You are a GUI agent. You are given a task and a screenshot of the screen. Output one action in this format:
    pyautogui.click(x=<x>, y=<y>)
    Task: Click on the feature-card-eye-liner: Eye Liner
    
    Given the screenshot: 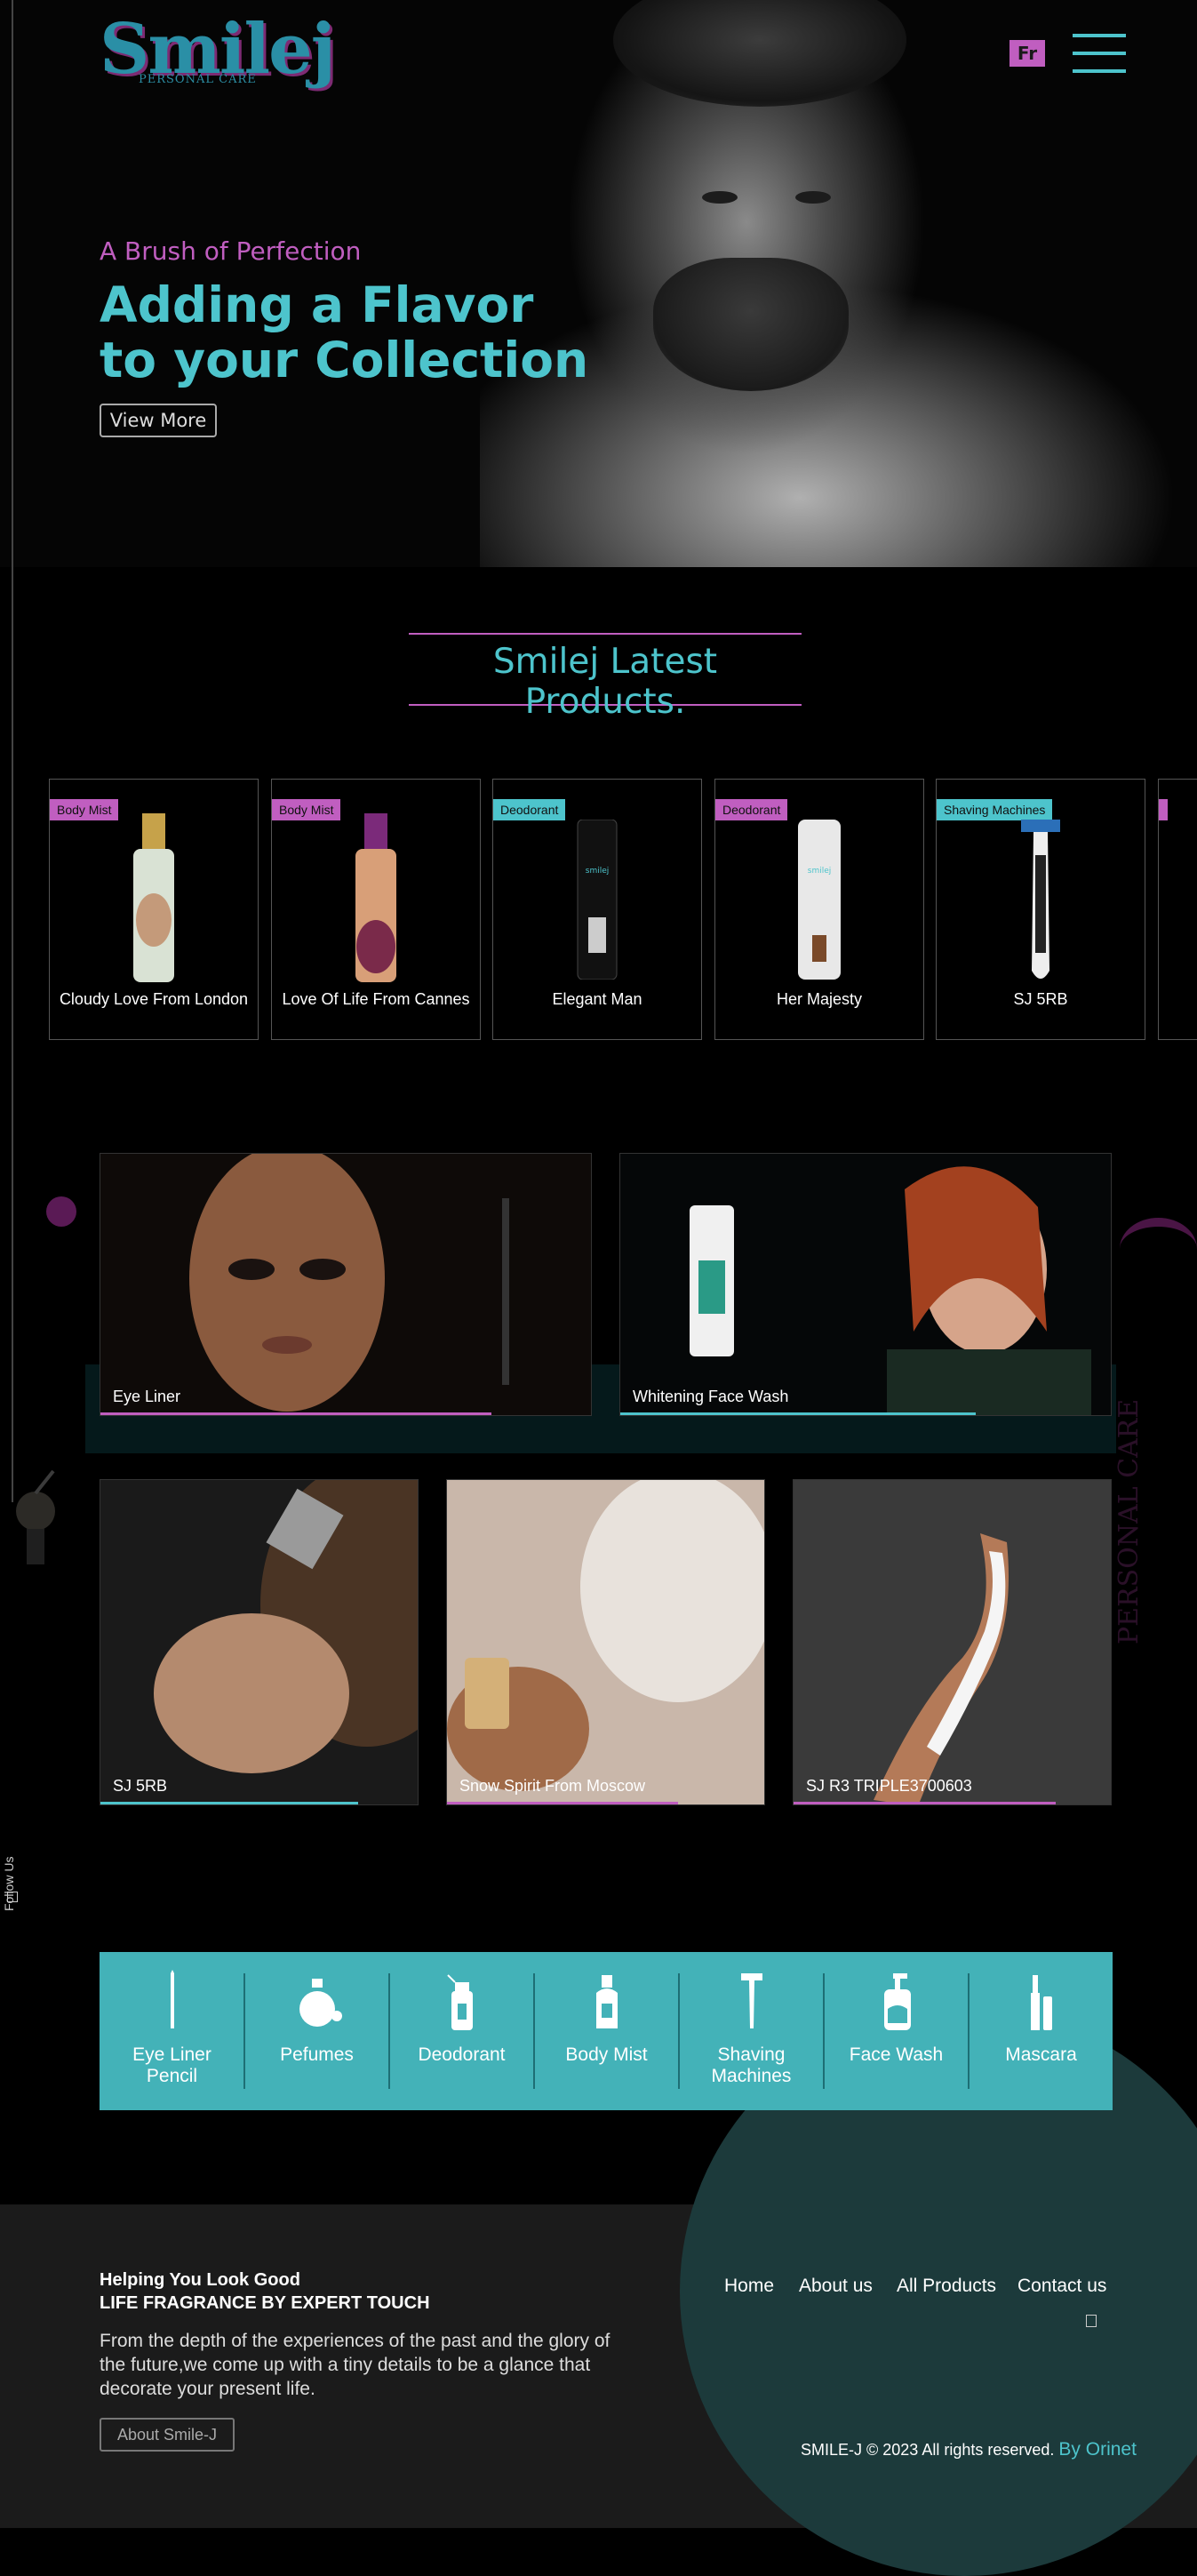 What is the action you would take?
    pyautogui.click(x=346, y=1284)
    